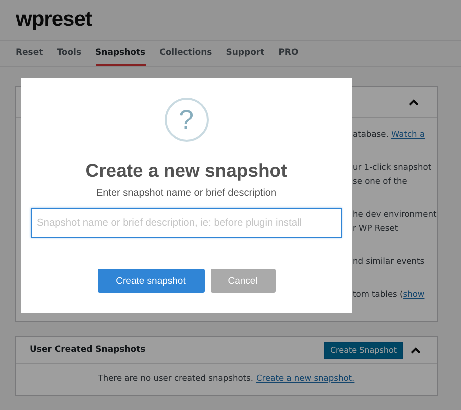 The width and height of the screenshot is (461, 410). Describe the element at coordinates (54, 20) in the screenshot. I see `logo: wpreset` at that location.